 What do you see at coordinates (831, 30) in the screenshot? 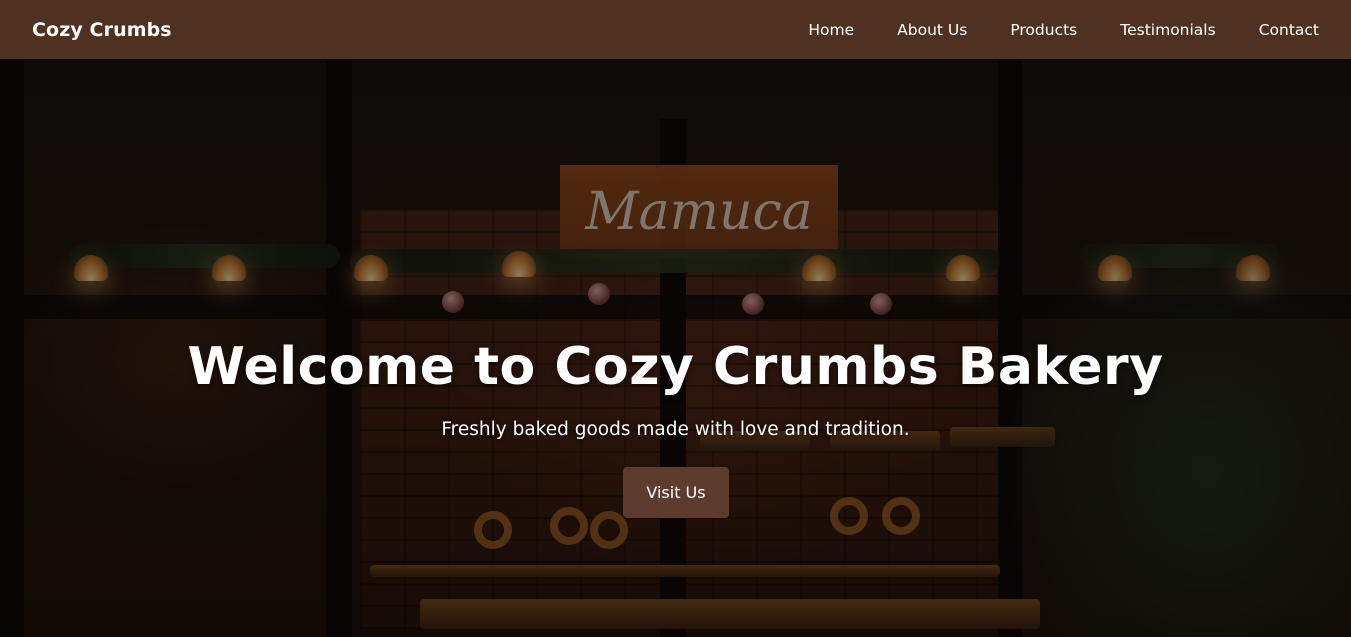
I see `nav-link-home: Home` at bounding box center [831, 30].